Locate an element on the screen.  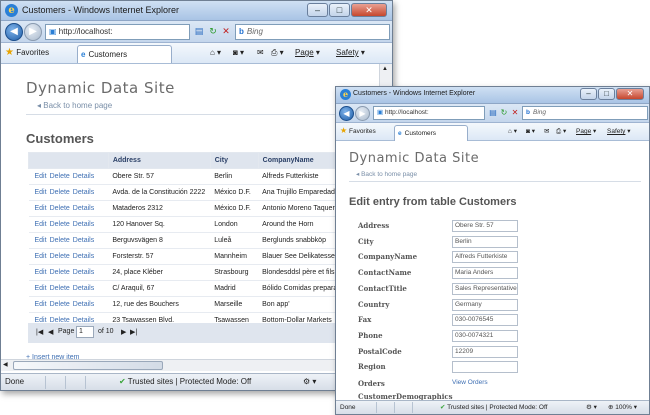
form-row-region: Region is located at coordinates (433, 367).